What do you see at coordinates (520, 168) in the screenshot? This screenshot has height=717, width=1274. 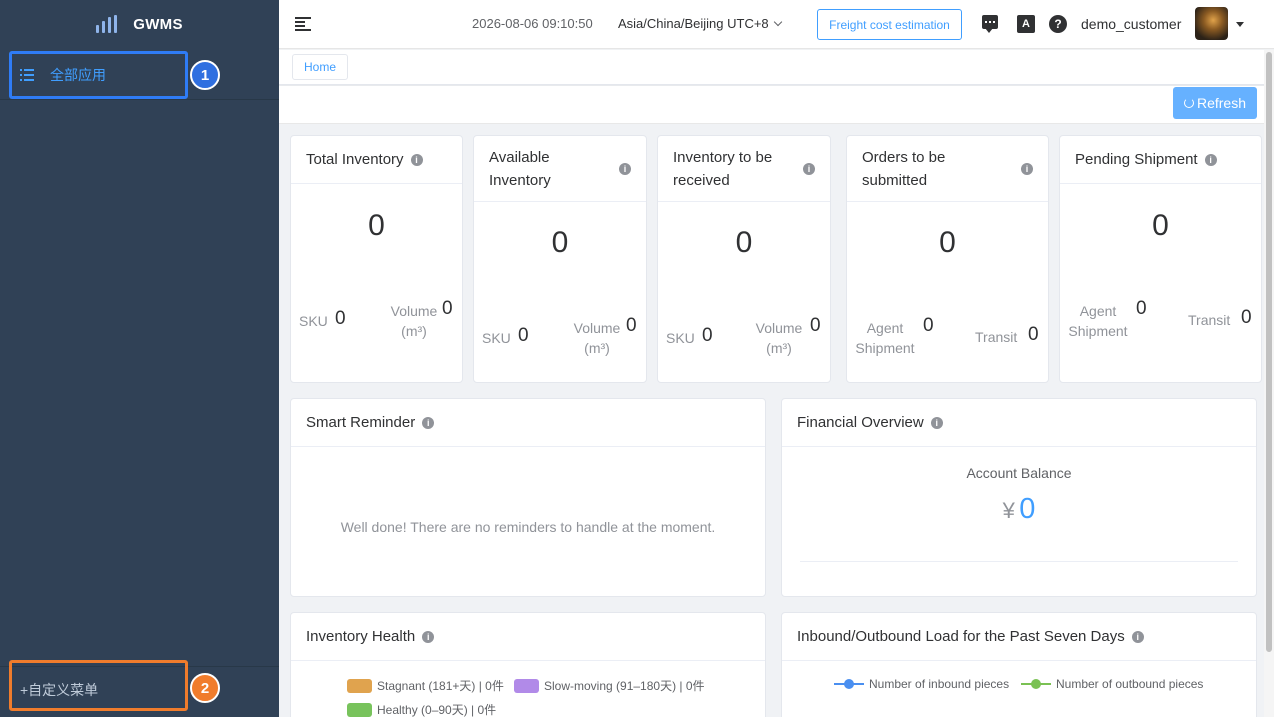 I see `card-title: Available Inventory` at bounding box center [520, 168].